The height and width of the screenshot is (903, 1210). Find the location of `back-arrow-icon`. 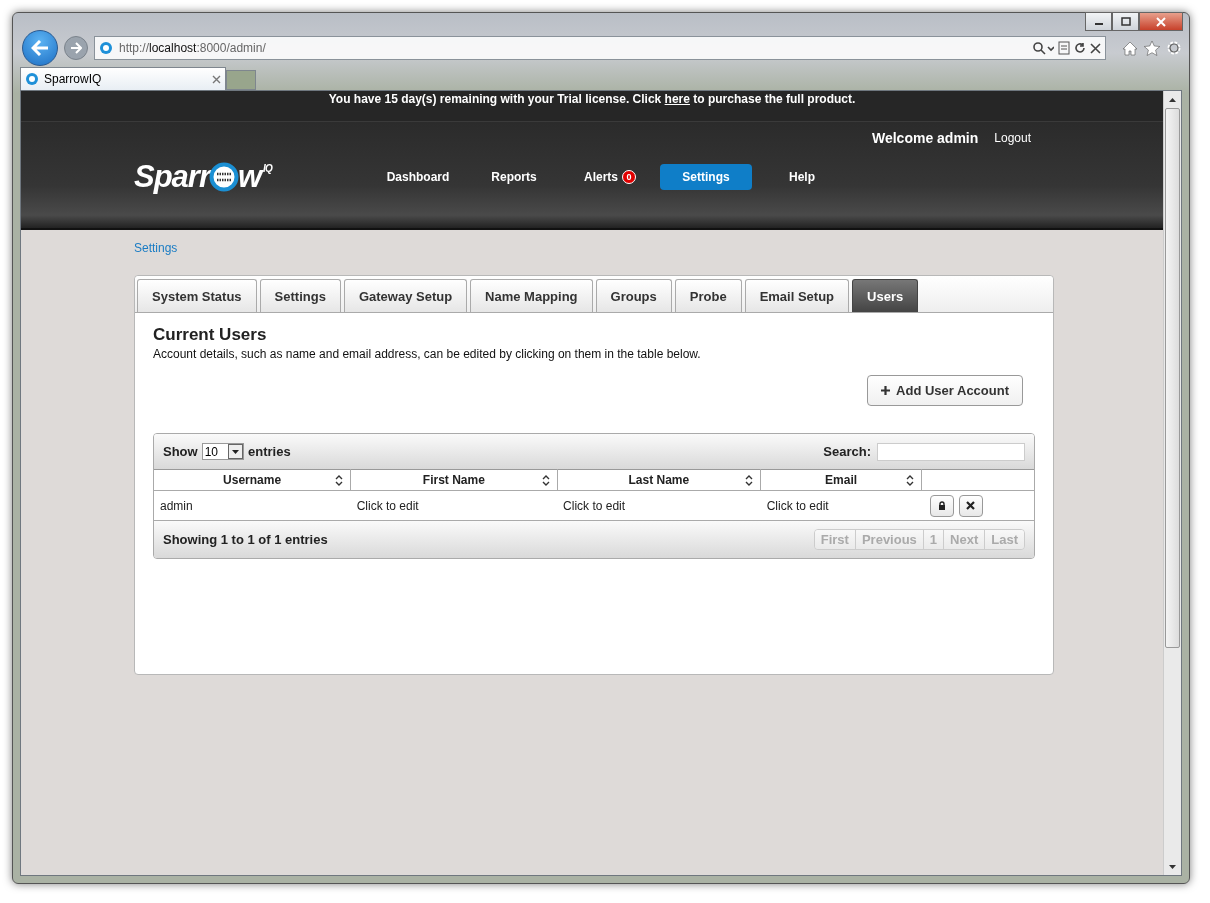

back-arrow-icon is located at coordinates (40, 48).